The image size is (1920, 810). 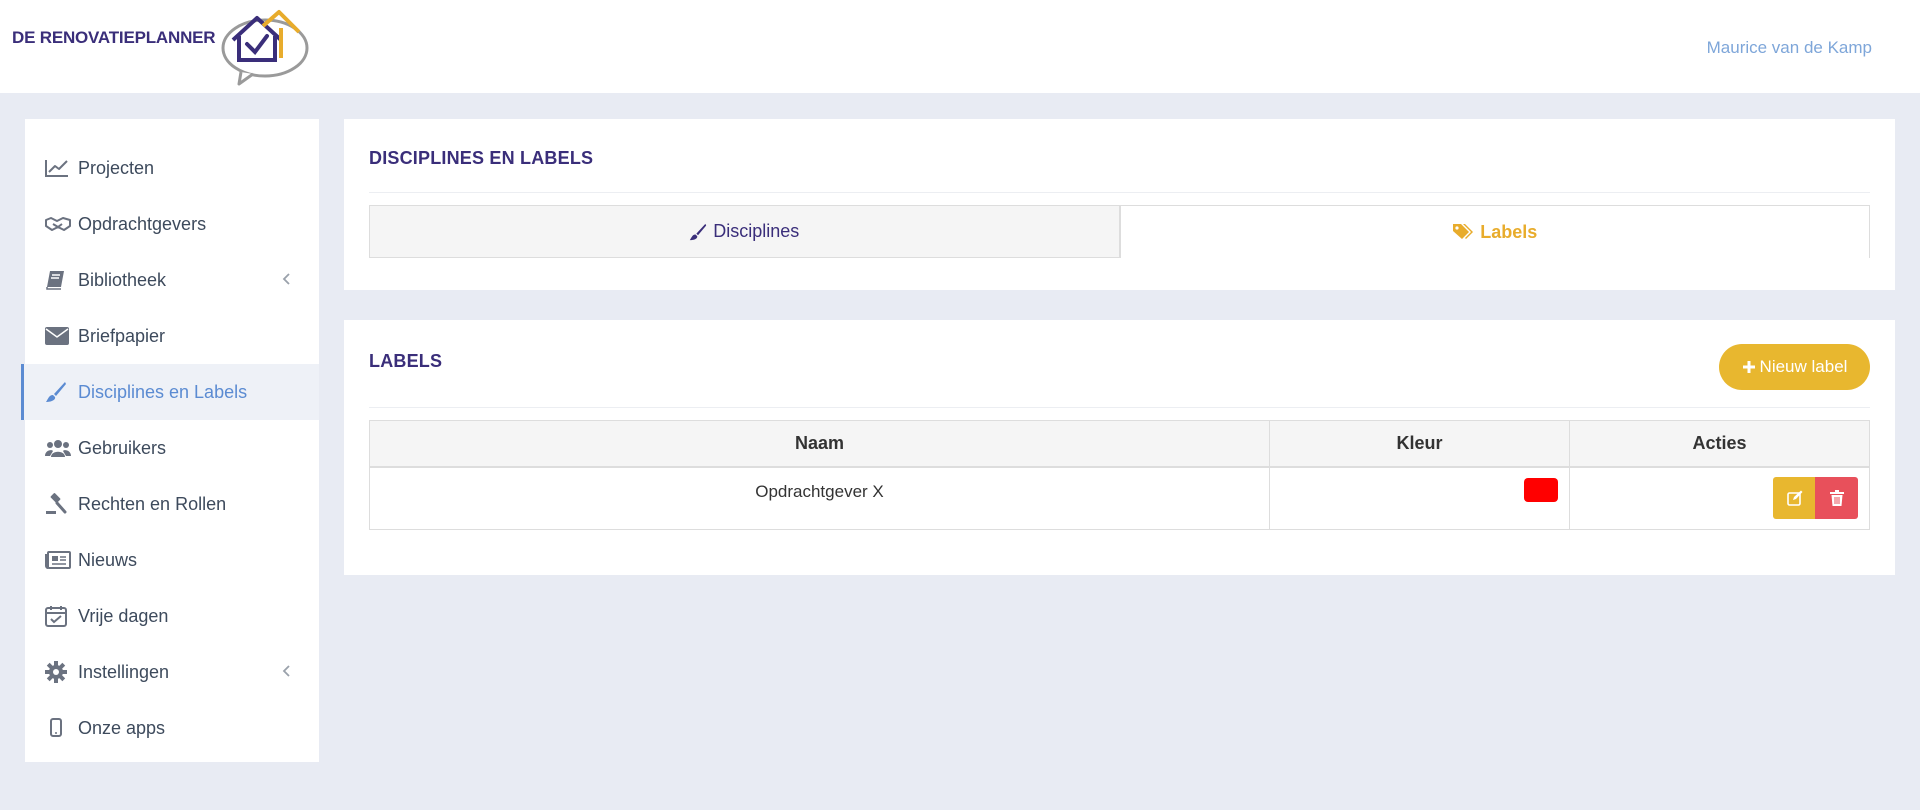 I want to click on gavel-icon, so click(x=58, y=504).